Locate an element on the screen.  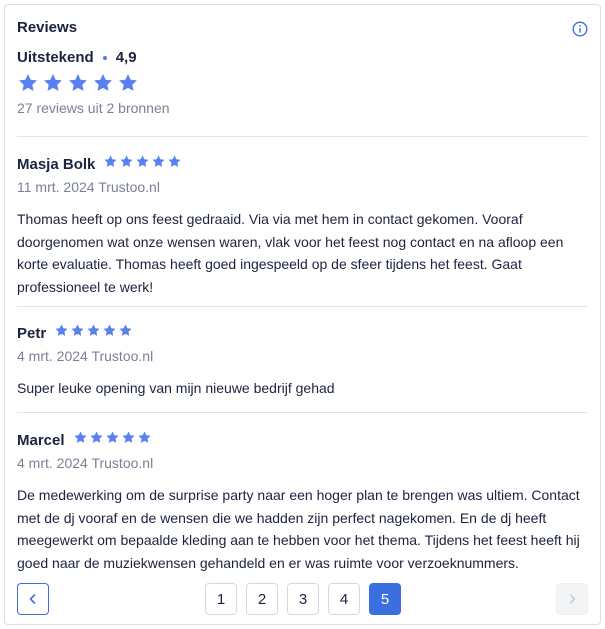
next-page-button is located at coordinates (572, 599).